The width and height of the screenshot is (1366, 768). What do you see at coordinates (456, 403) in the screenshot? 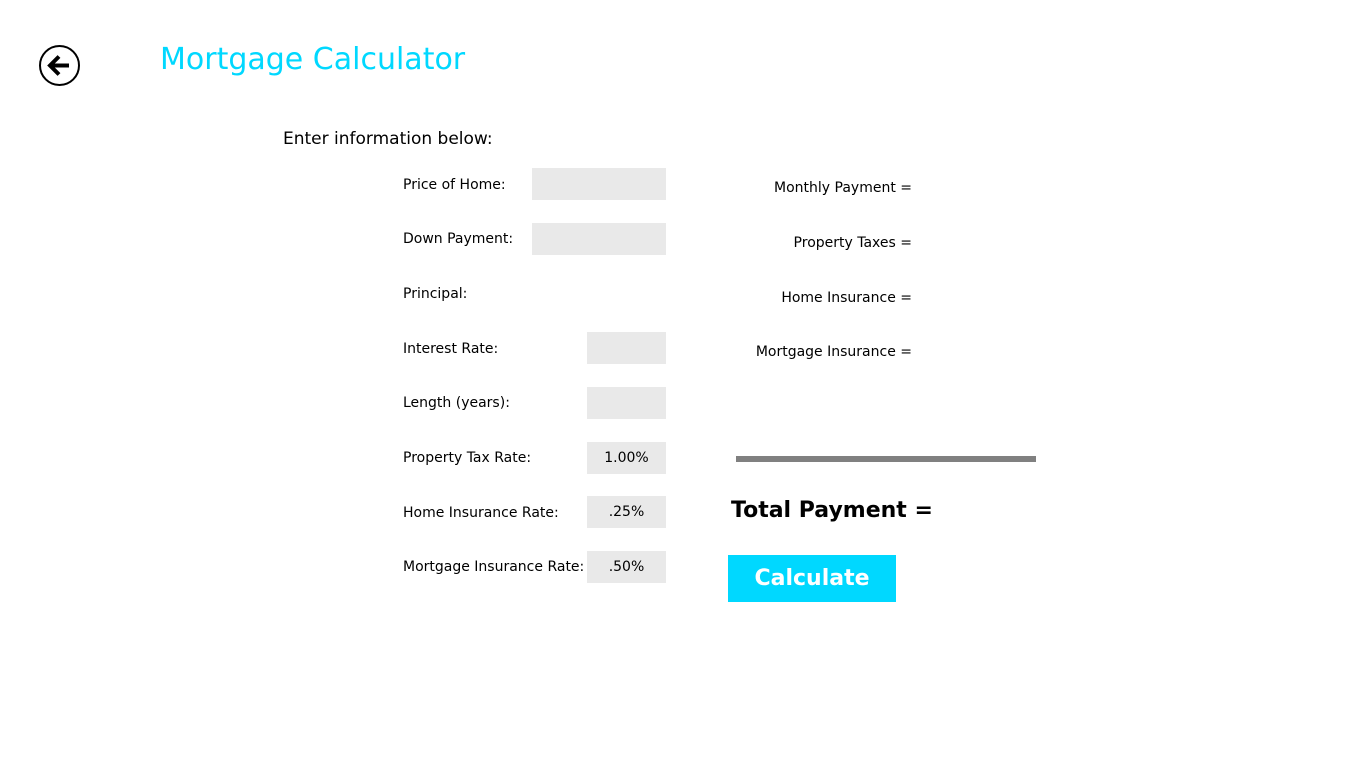
I see `length-years-label: Length (years):` at bounding box center [456, 403].